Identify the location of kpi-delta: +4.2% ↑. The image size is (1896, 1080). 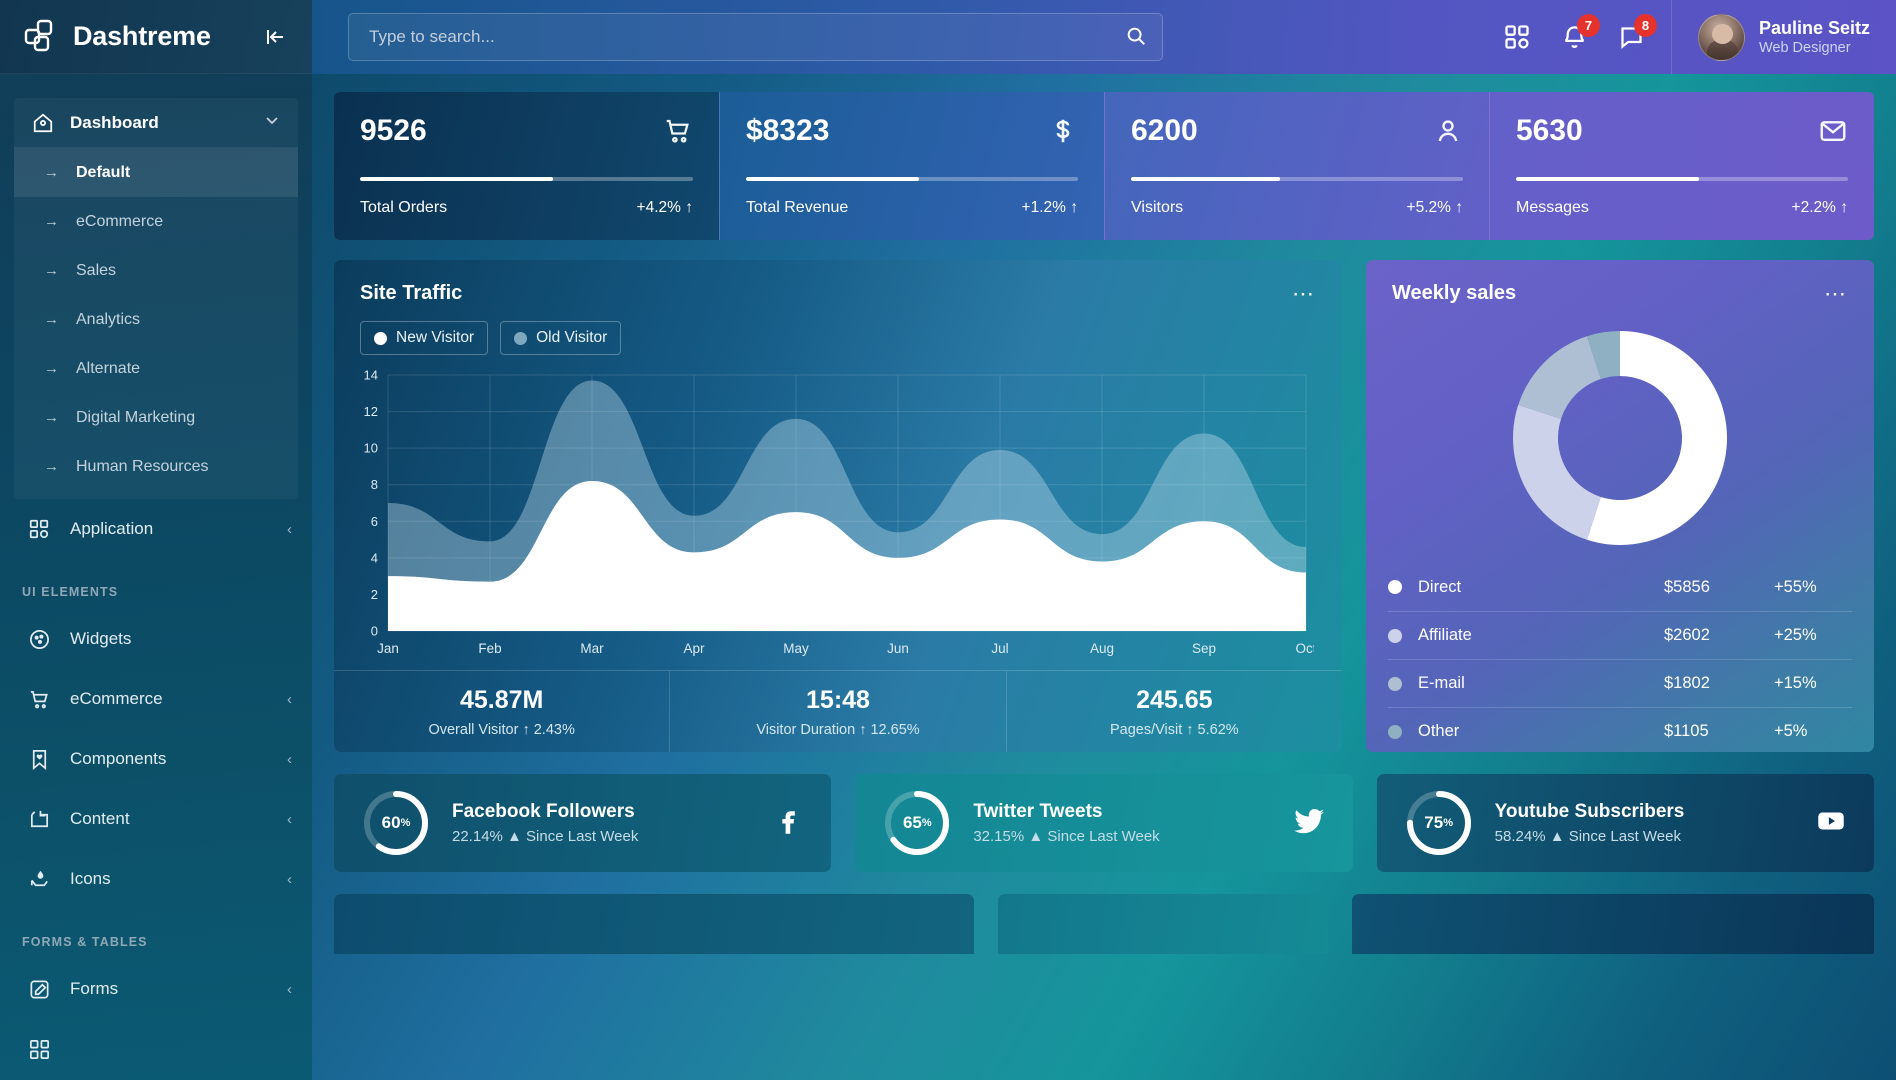
(665, 208).